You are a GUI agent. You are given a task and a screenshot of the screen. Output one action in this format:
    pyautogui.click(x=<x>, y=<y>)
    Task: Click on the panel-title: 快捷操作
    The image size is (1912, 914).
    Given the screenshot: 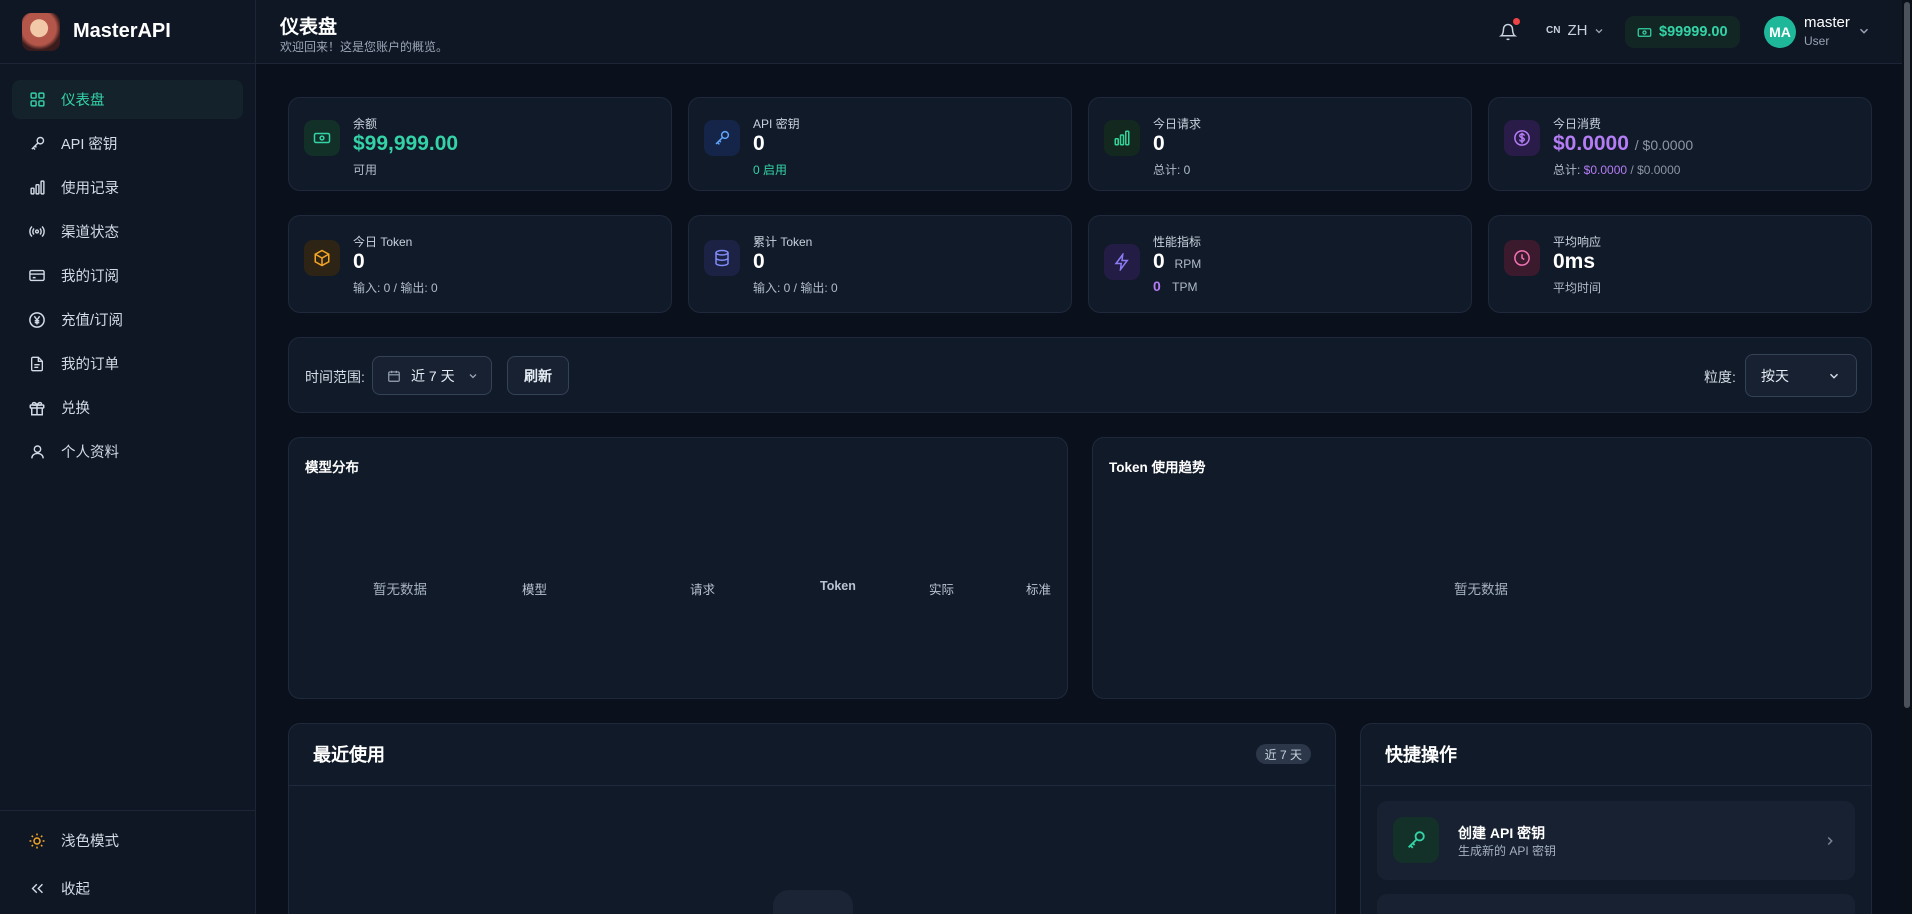 What is the action you would take?
    pyautogui.click(x=1421, y=755)
    